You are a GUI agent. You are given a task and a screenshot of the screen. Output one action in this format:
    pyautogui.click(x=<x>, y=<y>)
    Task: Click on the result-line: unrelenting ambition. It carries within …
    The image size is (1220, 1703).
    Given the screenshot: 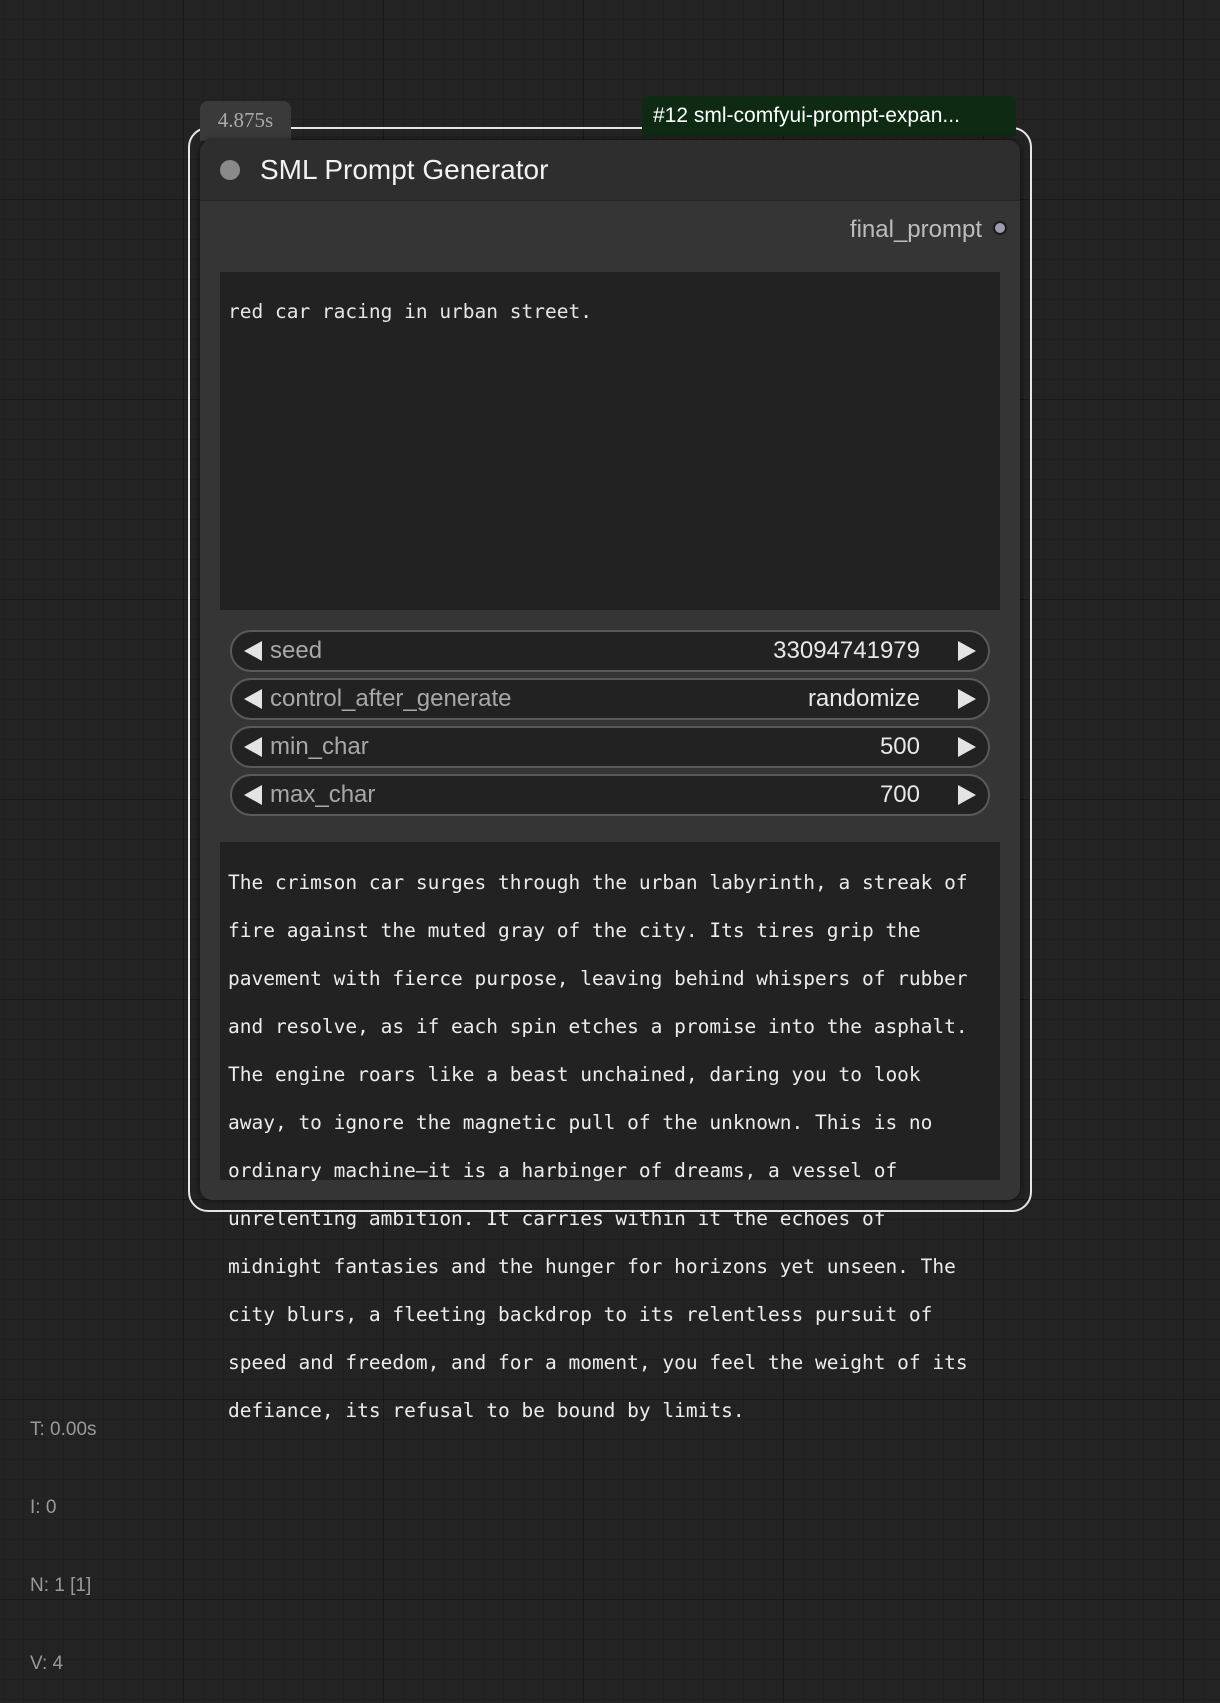 What is the action you would take?
    pyautogui.click(x=557, y=1218)
    